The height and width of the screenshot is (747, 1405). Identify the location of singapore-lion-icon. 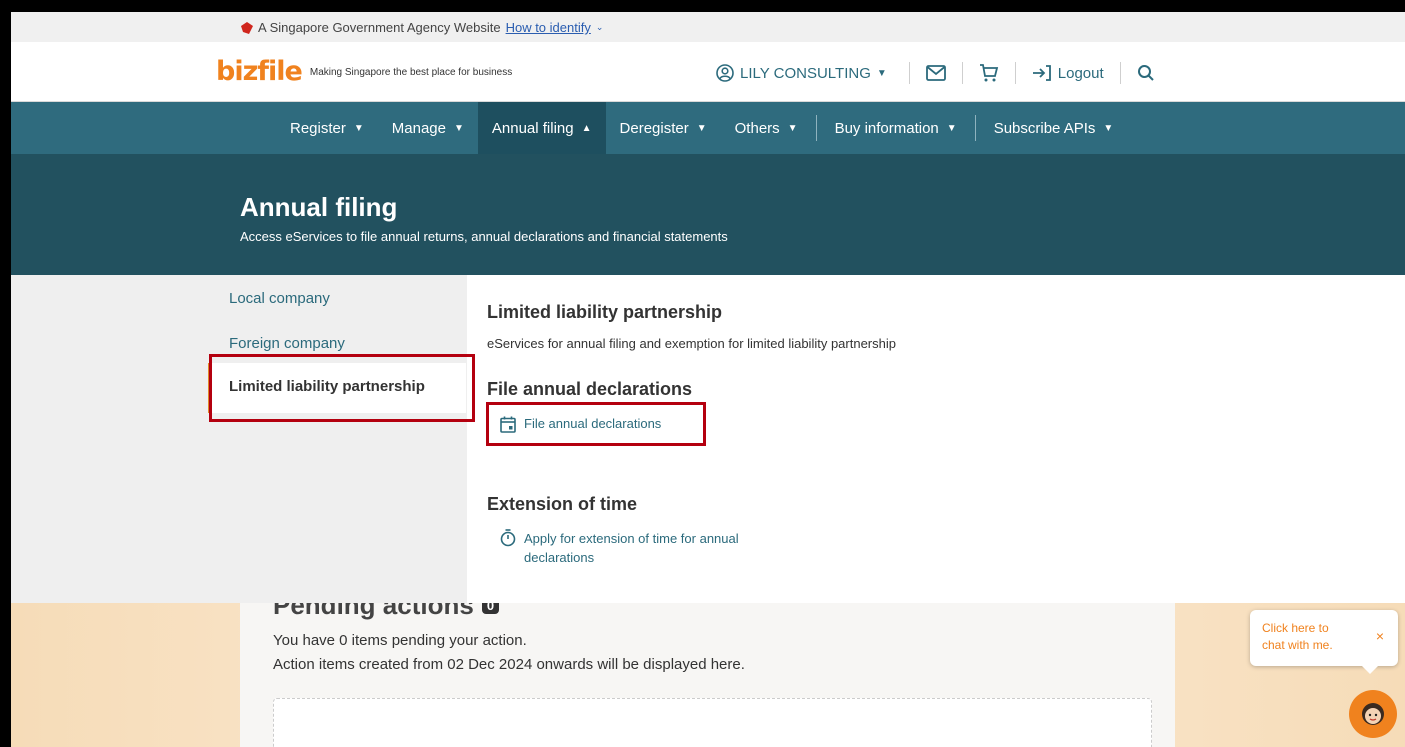
(247, 27).